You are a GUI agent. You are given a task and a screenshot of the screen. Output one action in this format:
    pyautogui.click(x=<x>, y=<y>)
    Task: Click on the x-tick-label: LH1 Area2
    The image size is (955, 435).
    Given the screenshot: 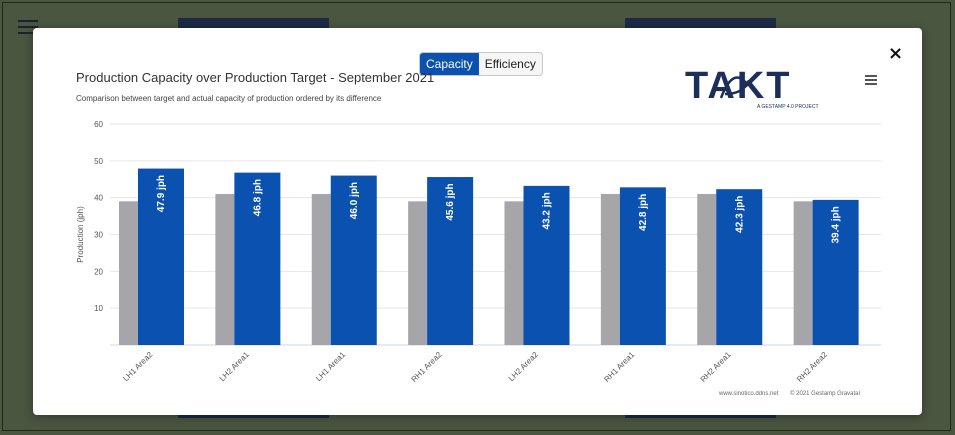 What is the action you would take?
    pyautogui.click(x=137, y=366)
    